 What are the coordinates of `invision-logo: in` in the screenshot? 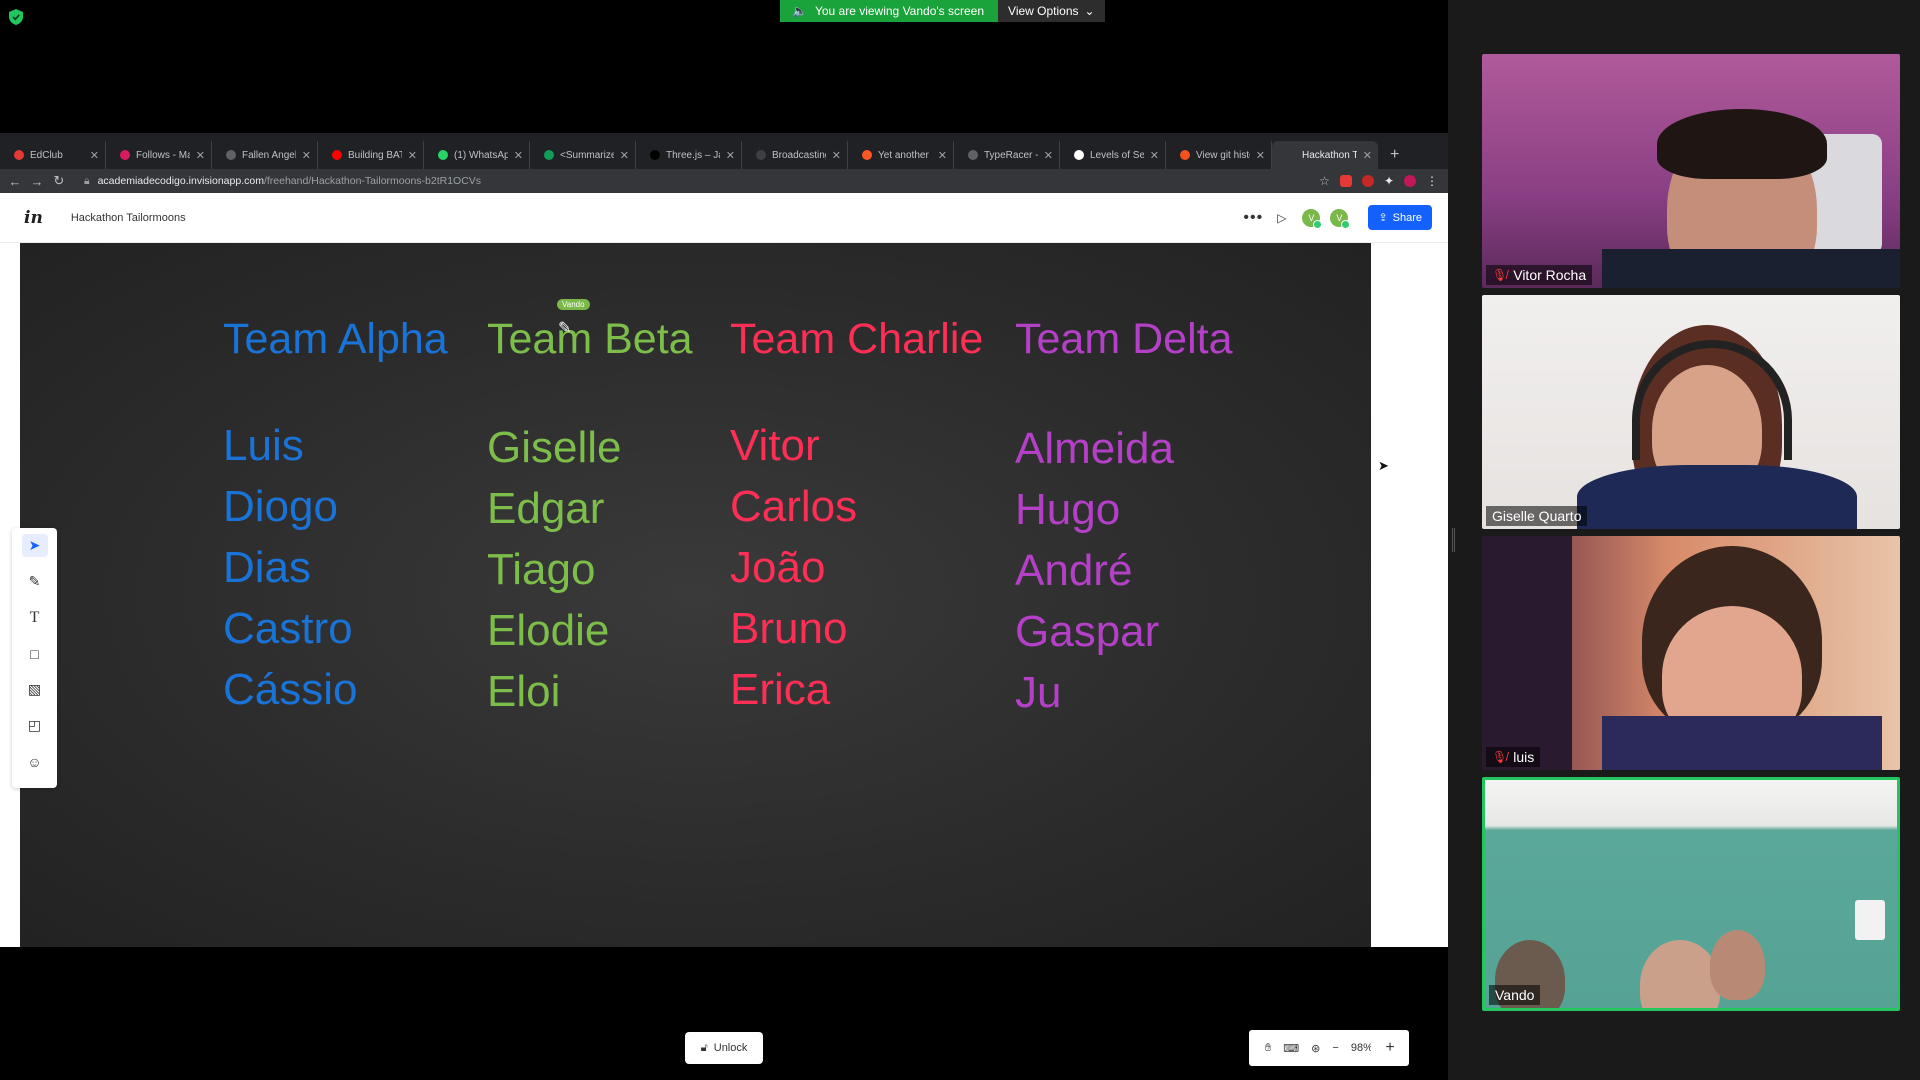 It's located at (33, 218).